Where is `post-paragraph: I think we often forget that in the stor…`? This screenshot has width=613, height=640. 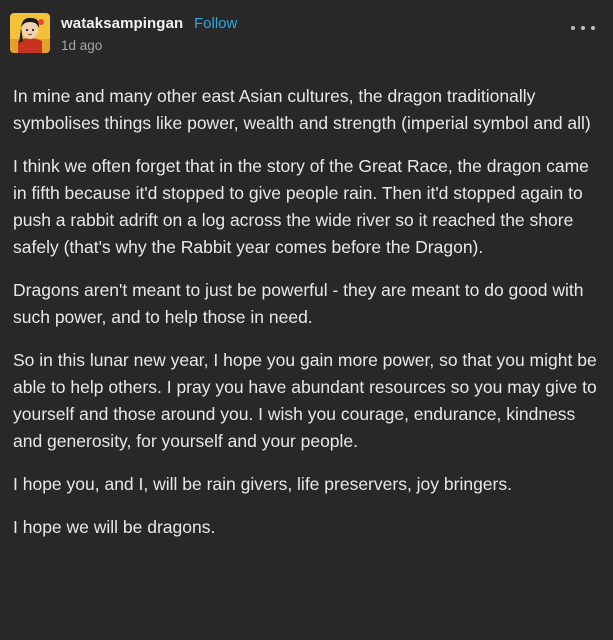
post-paragraph: I think we often forget that in the stor… is located at coordinates (301, 206).